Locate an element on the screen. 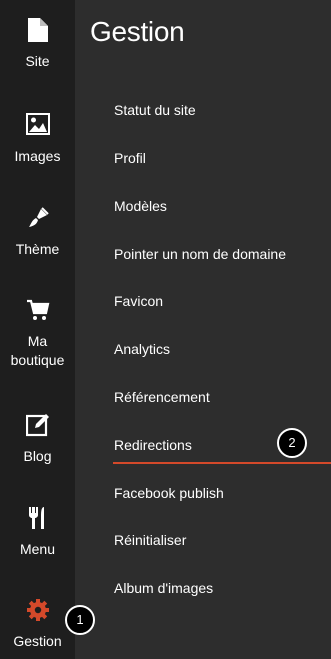  menu-item-reinitialiser: Réinitialiser is located at coordinates (150, 540).